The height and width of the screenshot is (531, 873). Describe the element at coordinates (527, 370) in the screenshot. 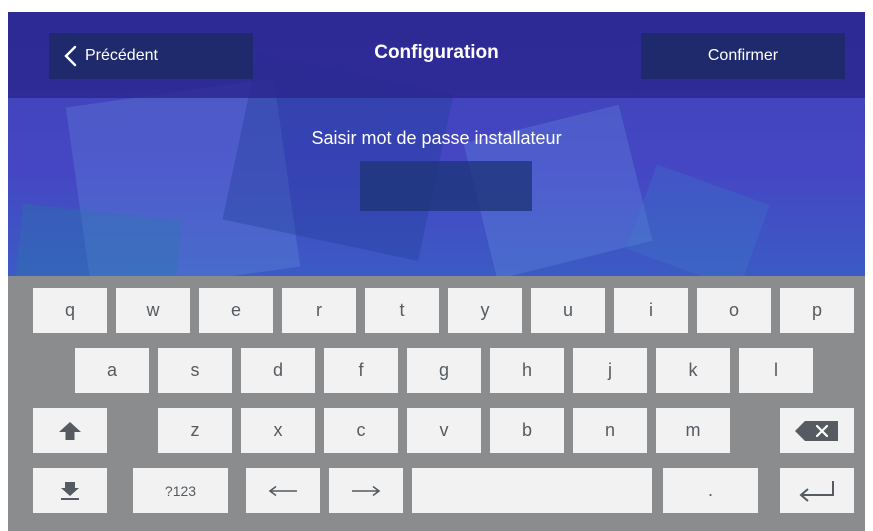

I see `key-h: h` at that location.